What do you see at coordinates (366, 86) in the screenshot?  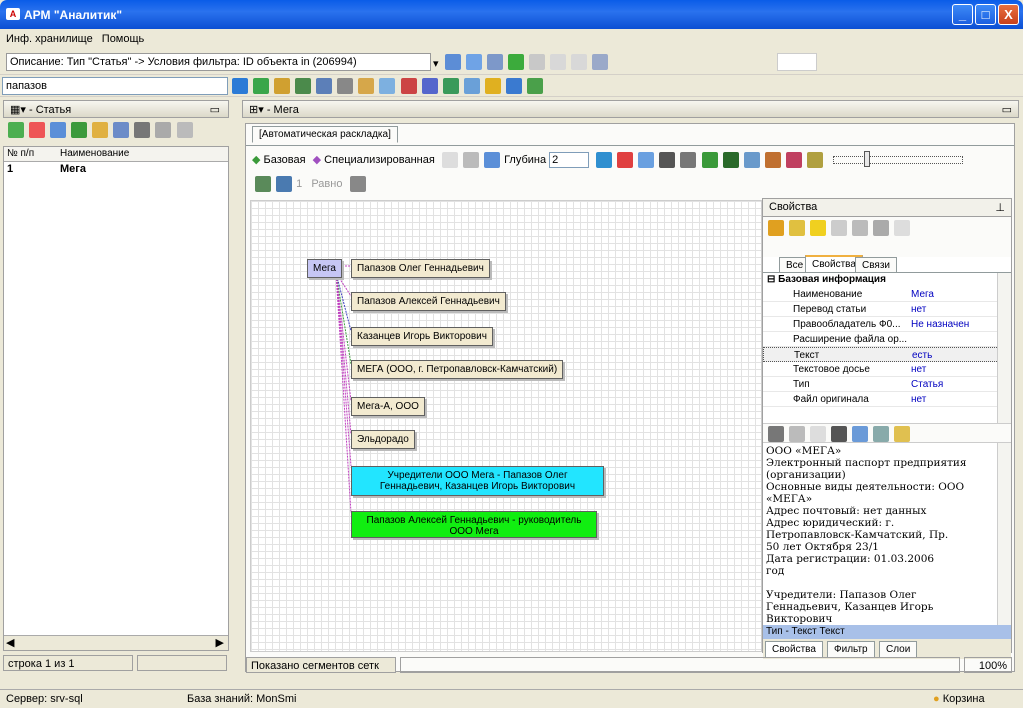 I see `people-icon` at bounding box center [366, 86].